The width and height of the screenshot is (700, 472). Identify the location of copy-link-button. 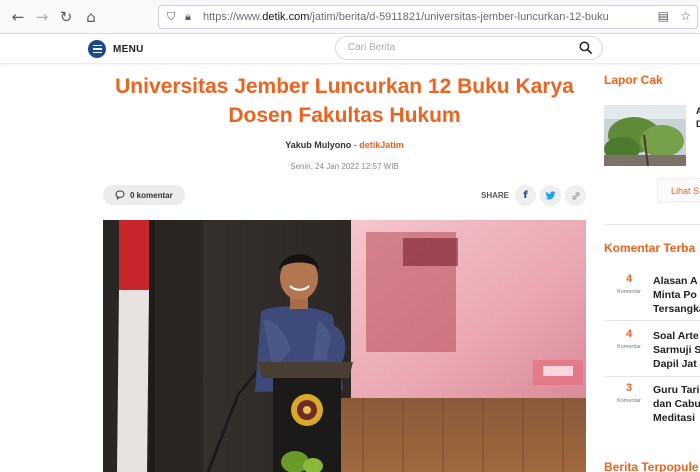
(575, 195).